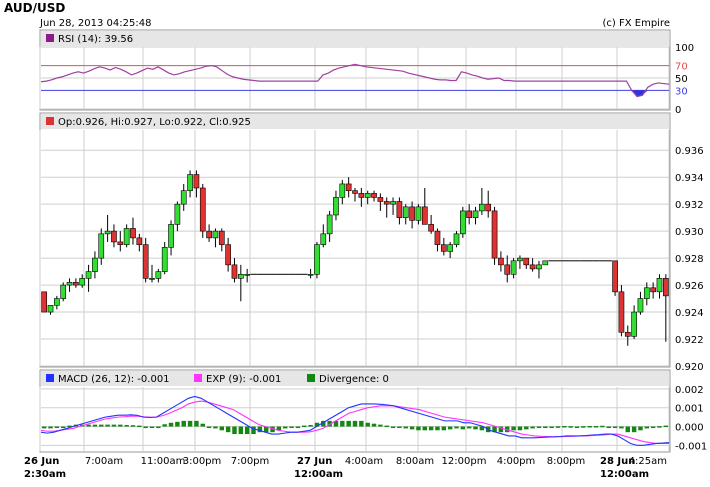 The image size is (710, 487). Describe the element at coordinates (691, 418) in the screenshot. I see `macd-yticks: 0.002 0.001 0.000 -0.001` at that location.